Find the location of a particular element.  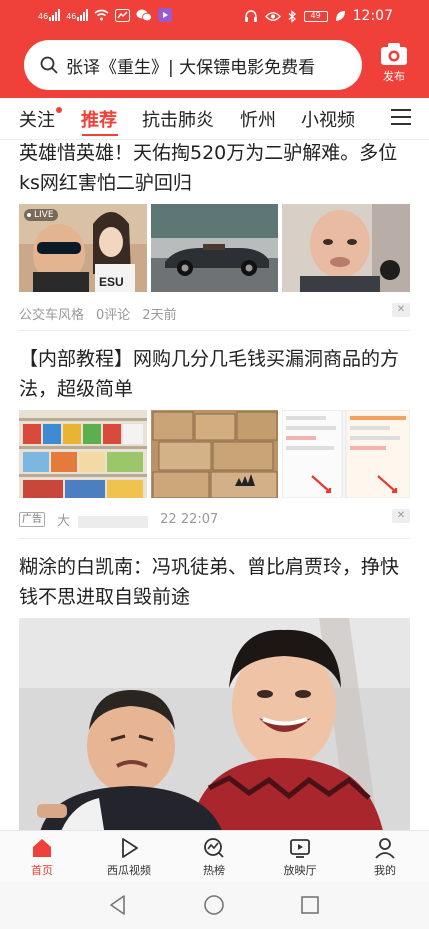

article-images is located at coordinates (215, 454).